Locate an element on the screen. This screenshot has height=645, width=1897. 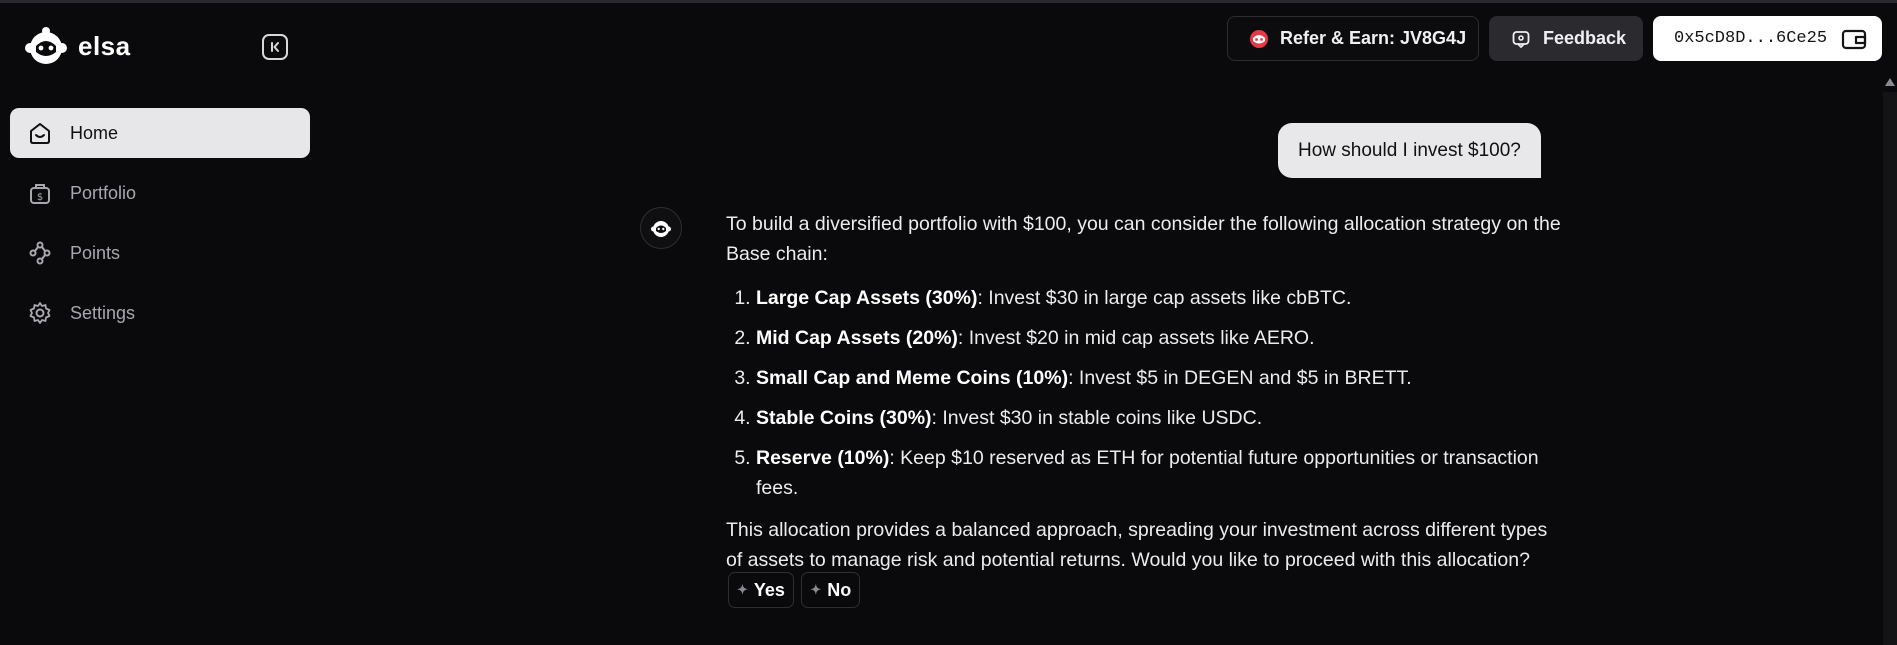
allocation-text: : Invest $5 in DEGEN and $5 in BRETT. is located at coordinates (1240, 378).